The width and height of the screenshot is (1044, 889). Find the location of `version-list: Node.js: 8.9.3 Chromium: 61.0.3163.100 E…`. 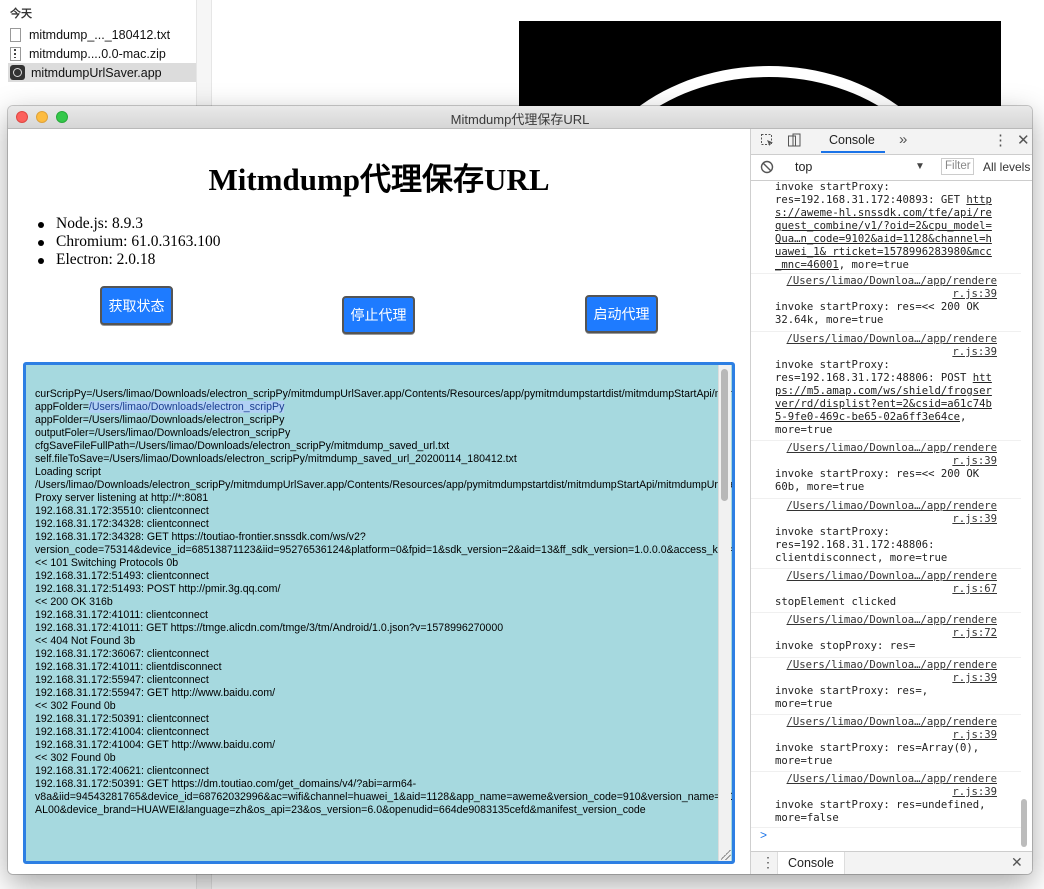

version-list: Node.js: 8.9.3 Chromium: 61.0.3163.100 E… is located at coordinates (129, 242).